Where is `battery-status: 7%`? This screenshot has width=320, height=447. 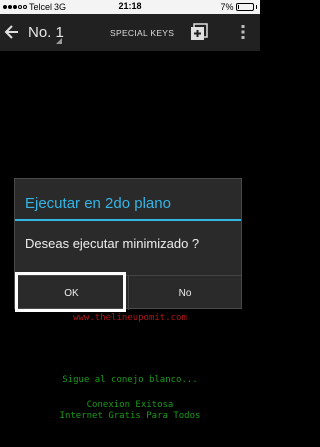
battery-status: 7% is located at coordinates (238, 7).